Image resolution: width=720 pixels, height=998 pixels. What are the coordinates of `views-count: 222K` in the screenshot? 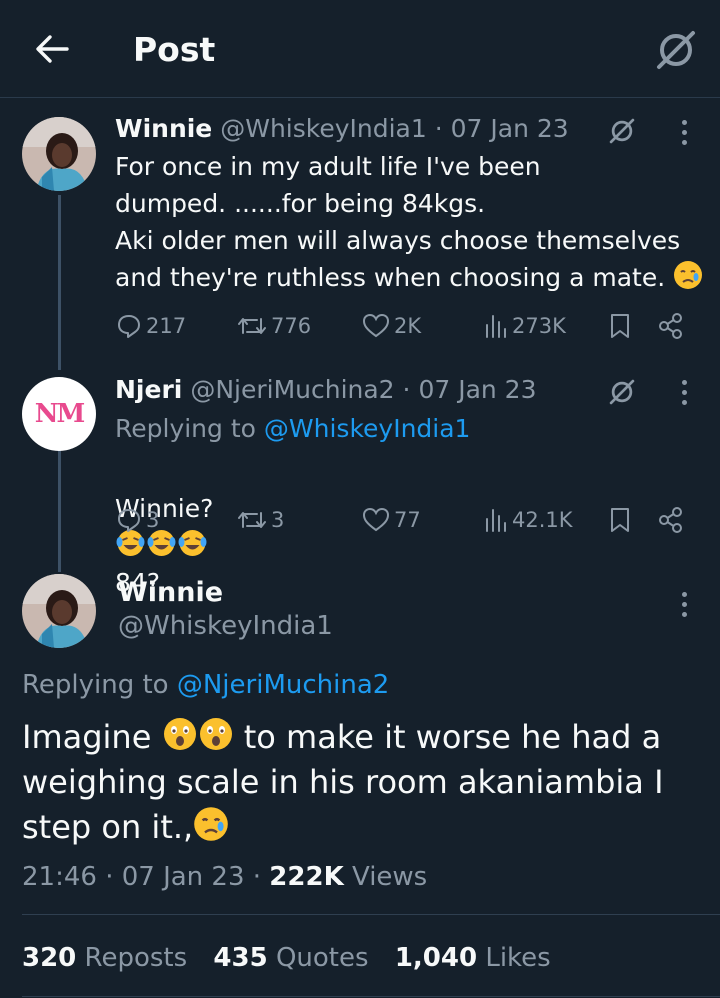 It's located at (306, 877).